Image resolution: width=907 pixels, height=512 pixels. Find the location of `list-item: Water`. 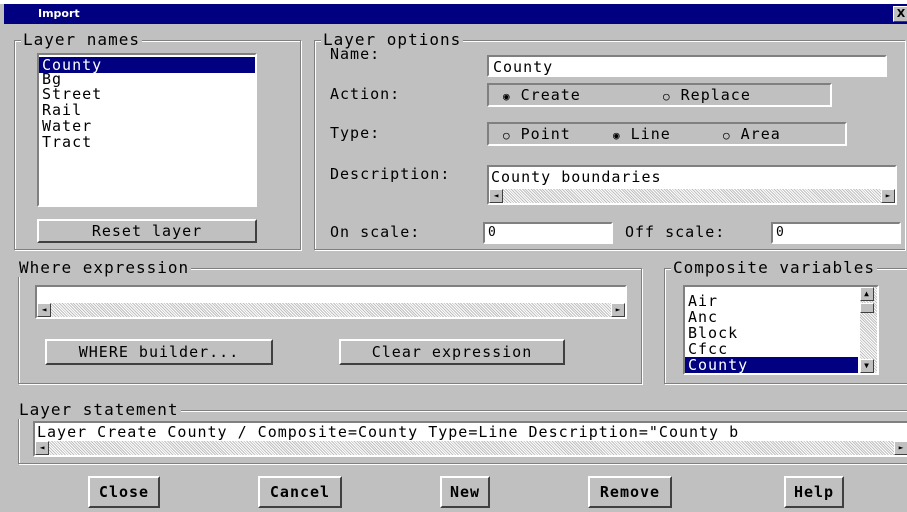

list-item: Water is located at coordinates (147, 126).